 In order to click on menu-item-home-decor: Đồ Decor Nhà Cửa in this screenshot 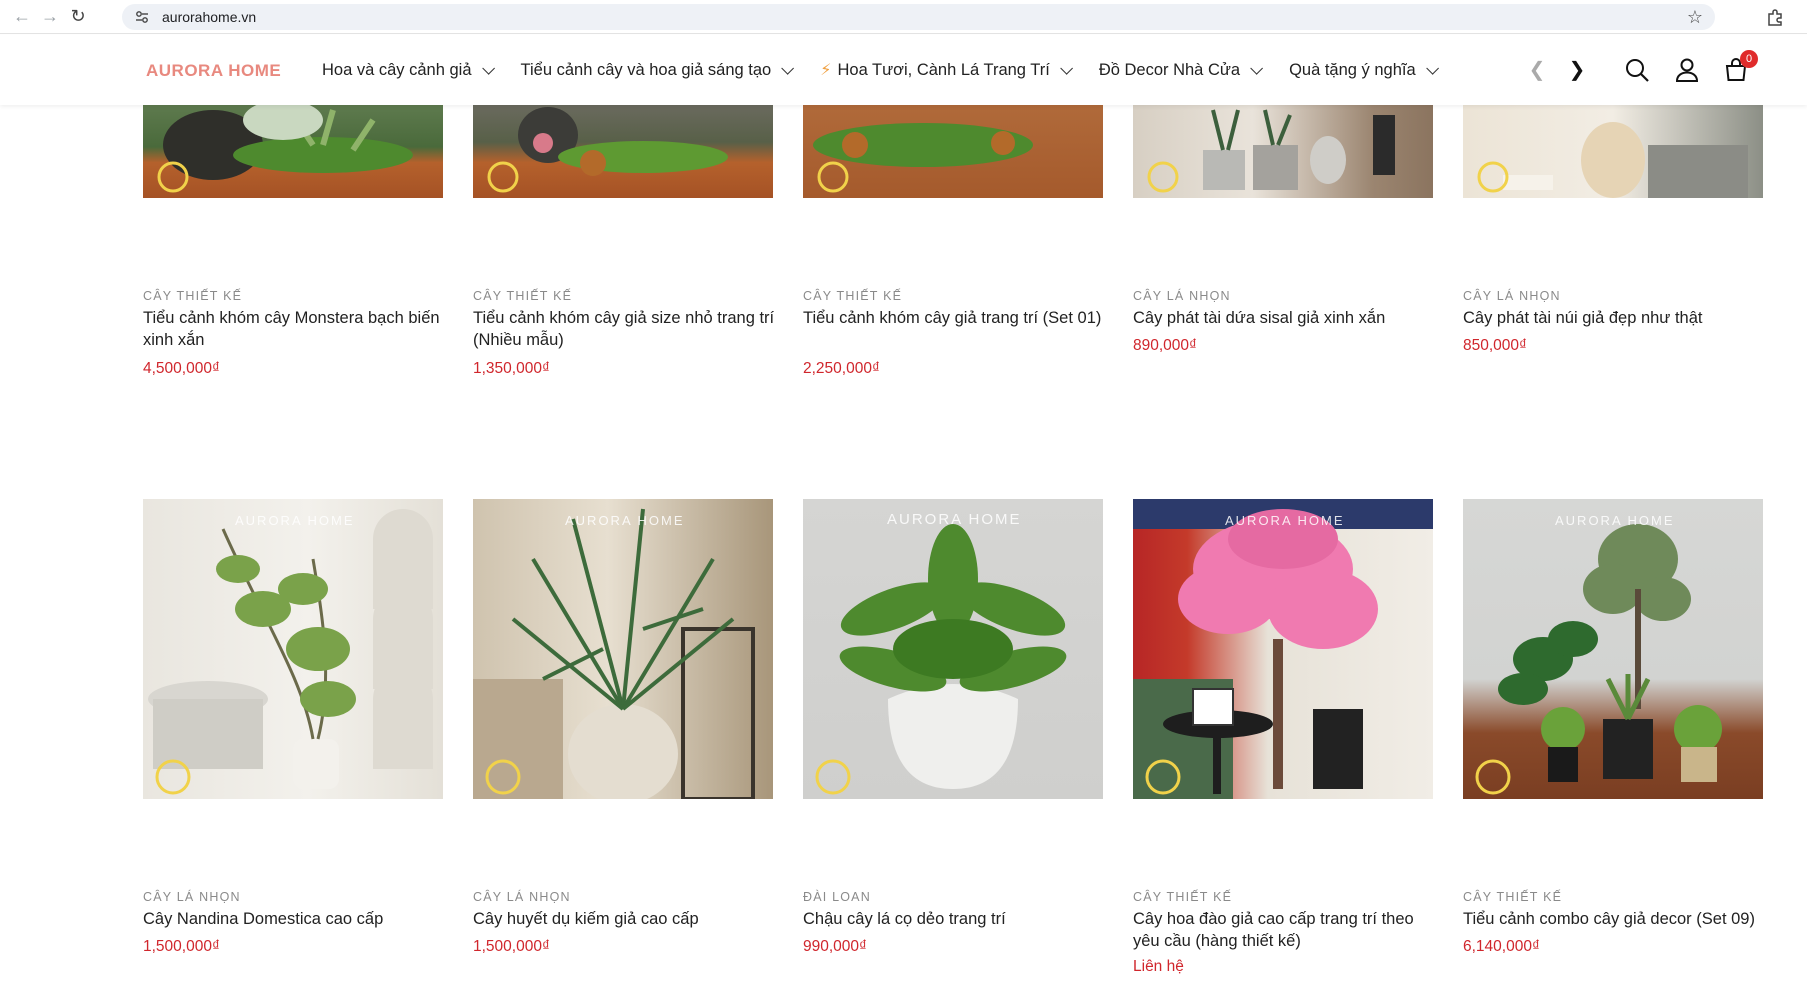, I will do `click(1181, 70)`.